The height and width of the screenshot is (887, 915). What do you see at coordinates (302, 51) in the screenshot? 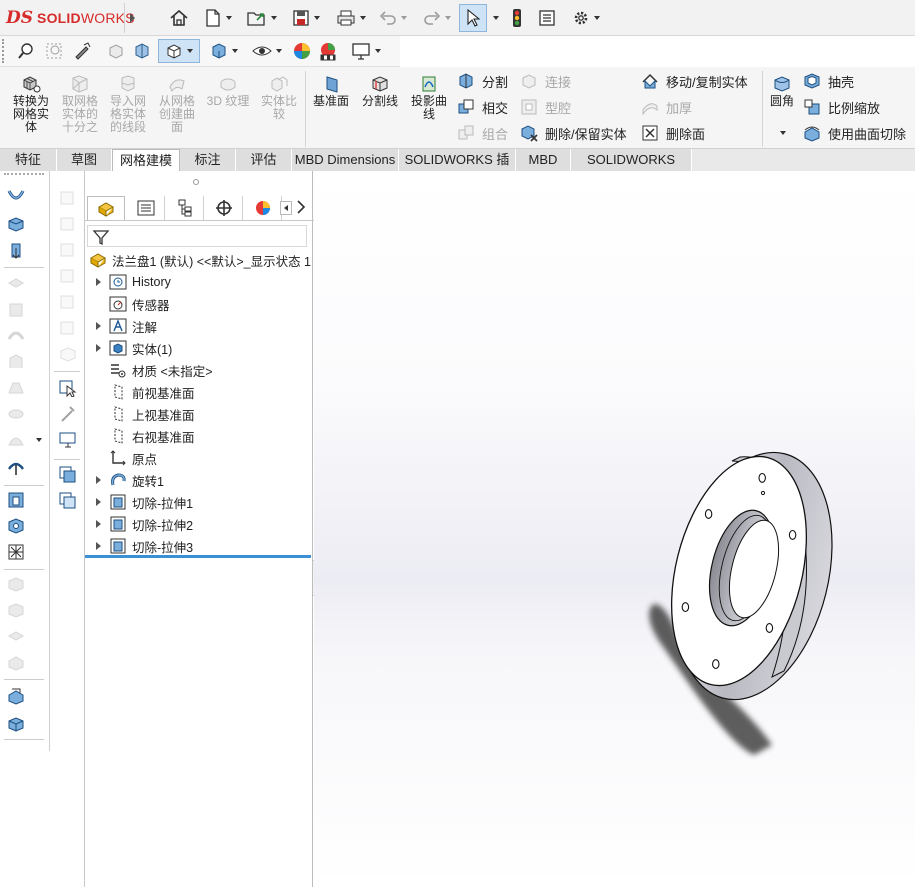
I see `edit-appearance-icon` at bounding box center [302, 51].